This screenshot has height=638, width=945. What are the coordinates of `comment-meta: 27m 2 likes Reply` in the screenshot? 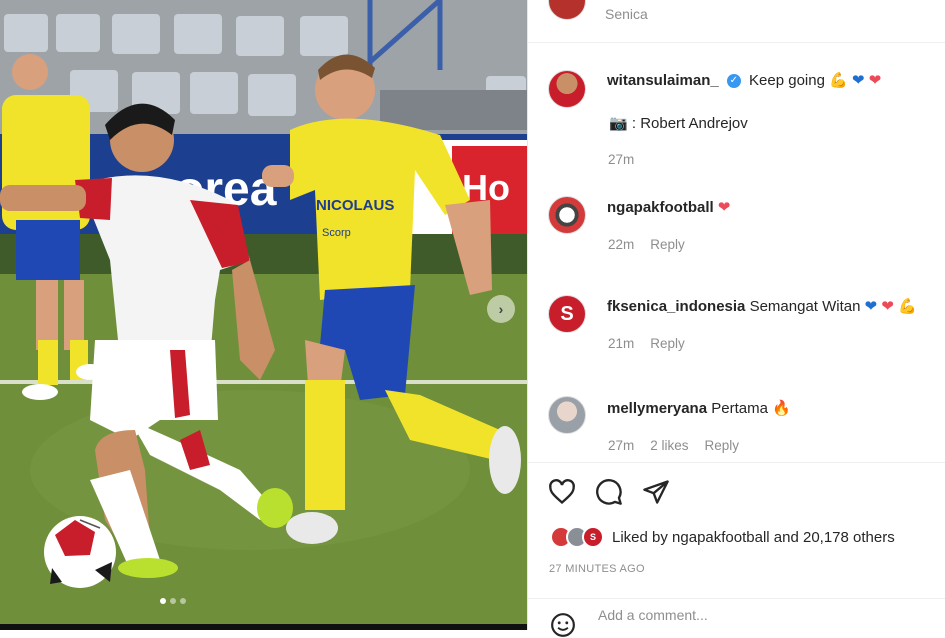 It's located at (673, 445).